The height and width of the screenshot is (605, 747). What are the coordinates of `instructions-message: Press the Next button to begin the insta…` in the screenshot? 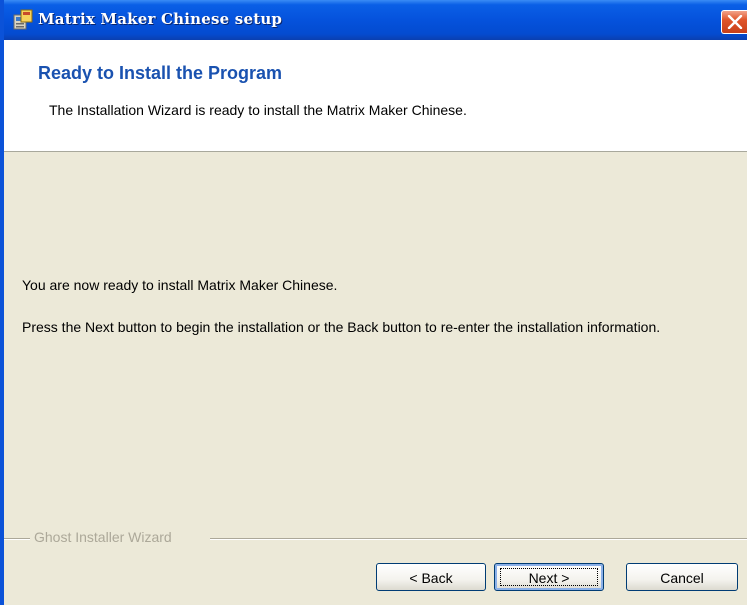 It's located at (341, 327).